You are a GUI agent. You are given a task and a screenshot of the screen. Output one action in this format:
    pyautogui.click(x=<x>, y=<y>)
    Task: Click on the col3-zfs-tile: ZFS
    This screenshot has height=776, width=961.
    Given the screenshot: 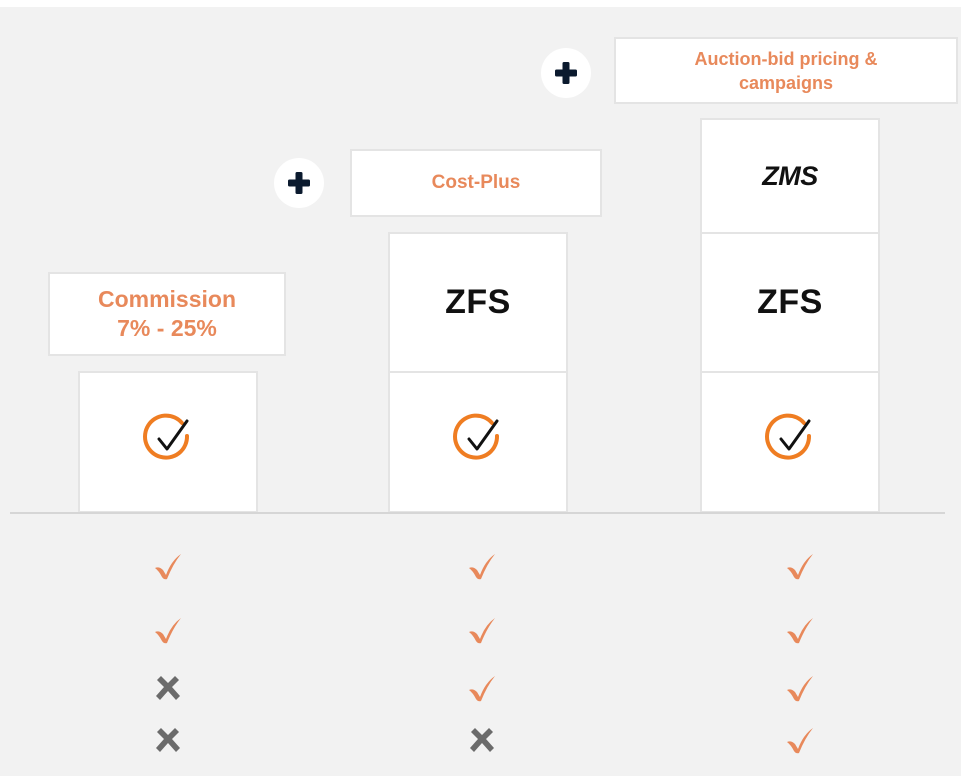 What is the action you would take?
    pyautogui.click(x=790, y=302)
    